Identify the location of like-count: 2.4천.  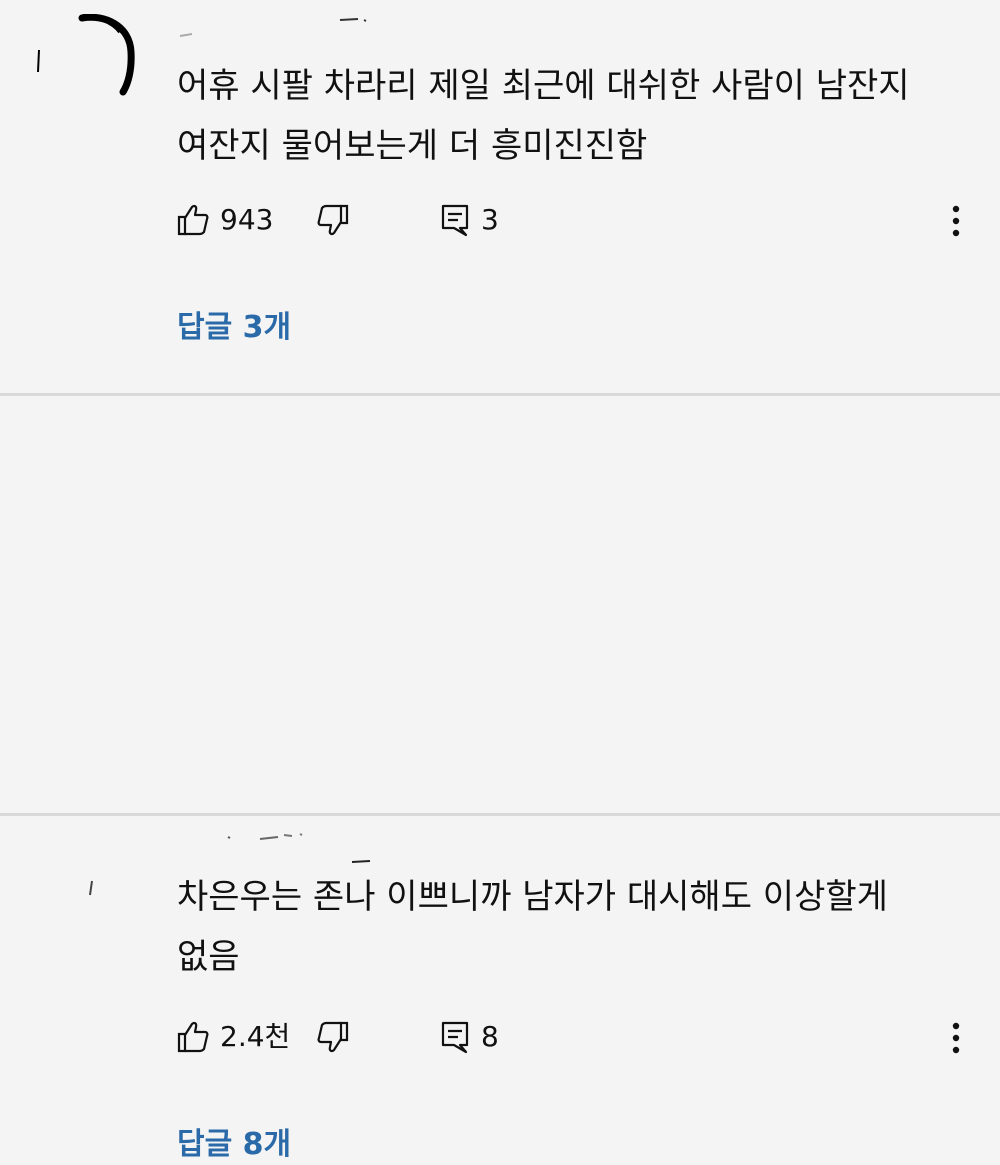
(255, 1036).